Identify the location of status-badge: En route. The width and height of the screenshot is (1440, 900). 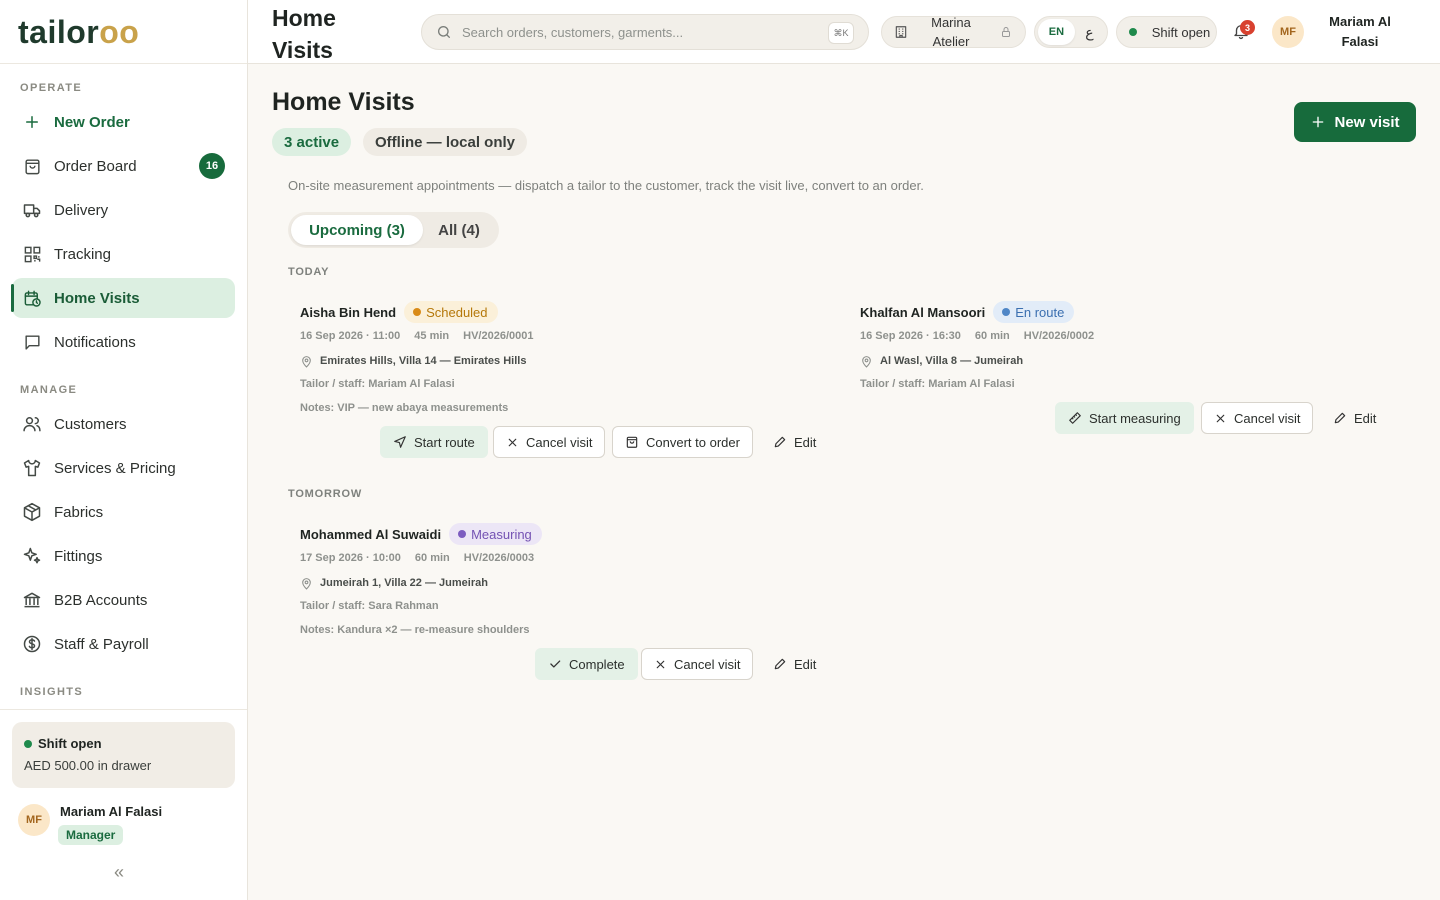
(1034, 312).